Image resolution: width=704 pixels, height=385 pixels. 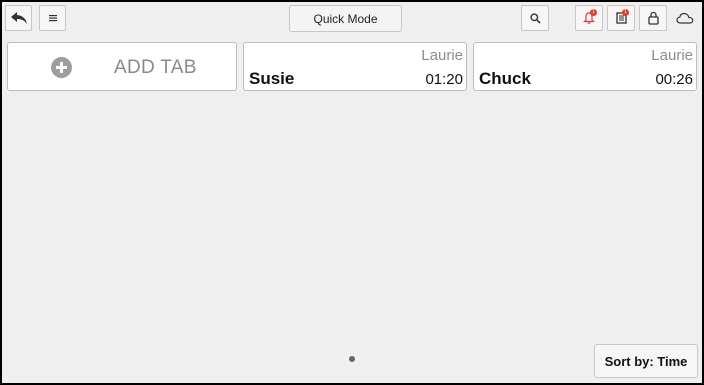 I want to click on sort-by-button: Sort by: Time, so click(x=646, y=361).